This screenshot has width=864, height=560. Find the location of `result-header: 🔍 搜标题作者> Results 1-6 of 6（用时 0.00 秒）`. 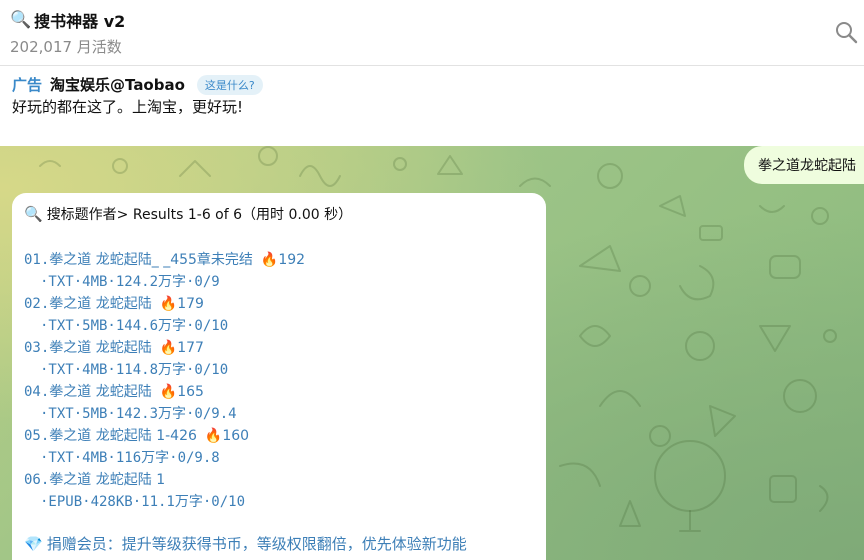

result-header: 🔍 搜标题作者> Results 1-6 of 6（用时 0.00 秒） is located at coordinates (285, 214).